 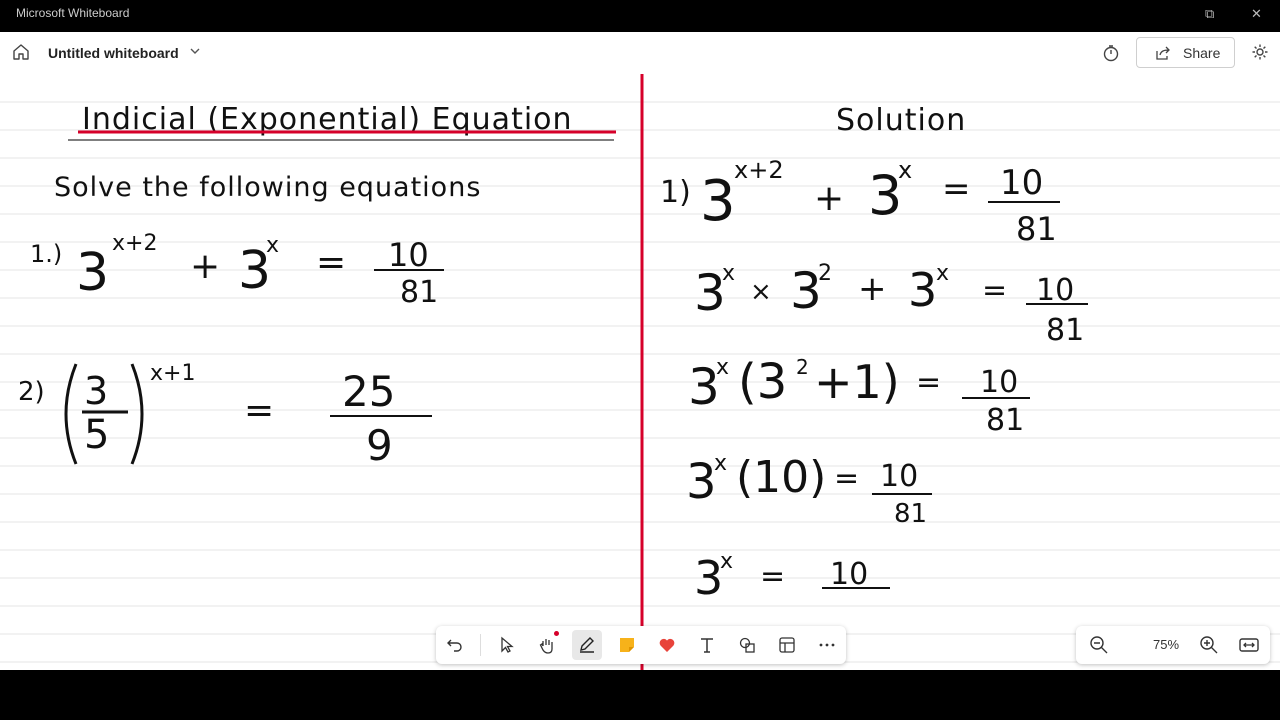 I want to click on q2-right-paren, so click(x=137, y=414).